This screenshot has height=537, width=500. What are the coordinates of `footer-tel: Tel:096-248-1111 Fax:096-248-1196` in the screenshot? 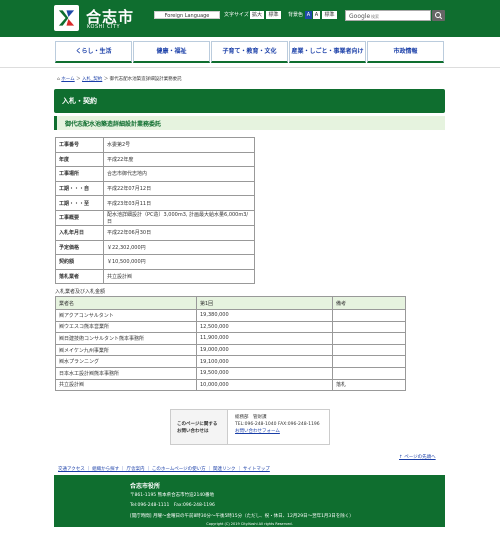 It's located at (172, 505).